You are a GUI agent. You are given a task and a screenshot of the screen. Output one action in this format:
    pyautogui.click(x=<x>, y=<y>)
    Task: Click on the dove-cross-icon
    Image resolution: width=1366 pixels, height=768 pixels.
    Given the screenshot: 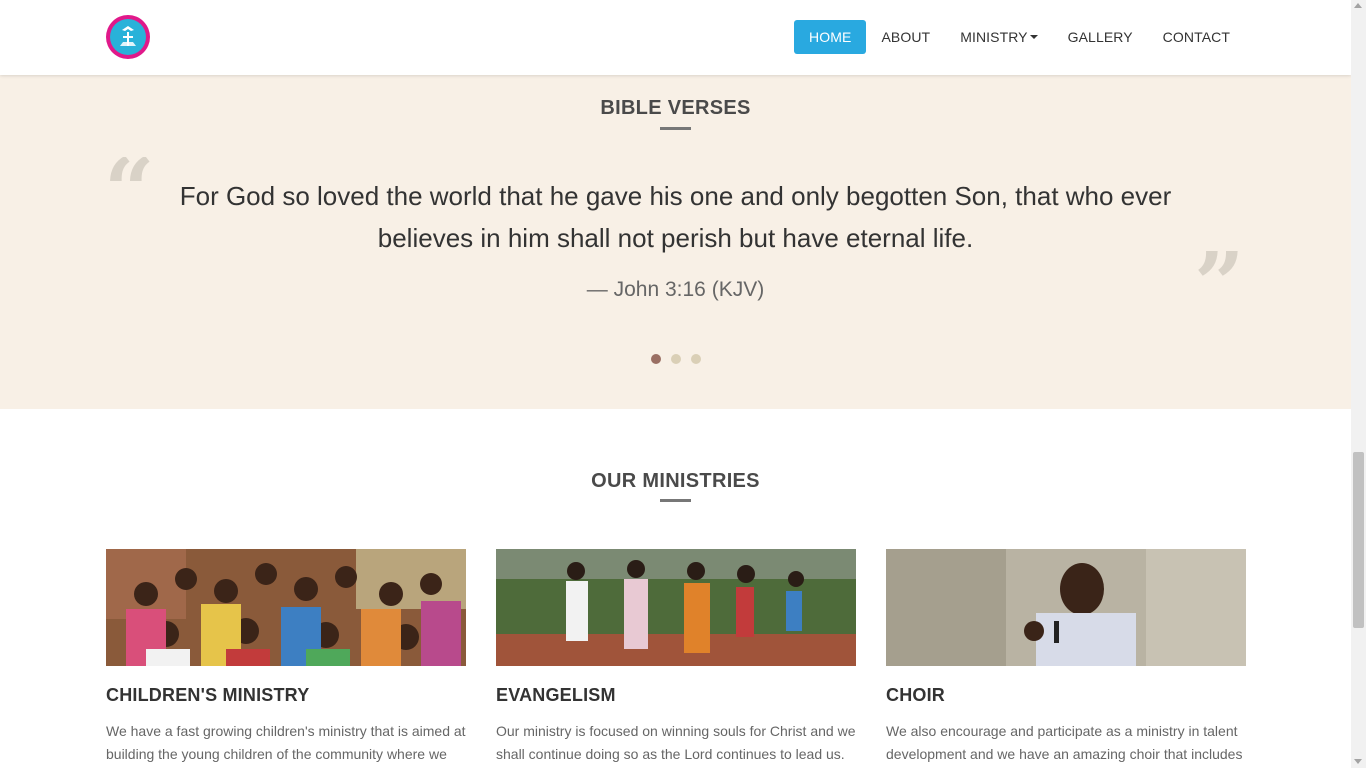 What is the action you would take?
    pyautogui.click(x=128, y=36)
    